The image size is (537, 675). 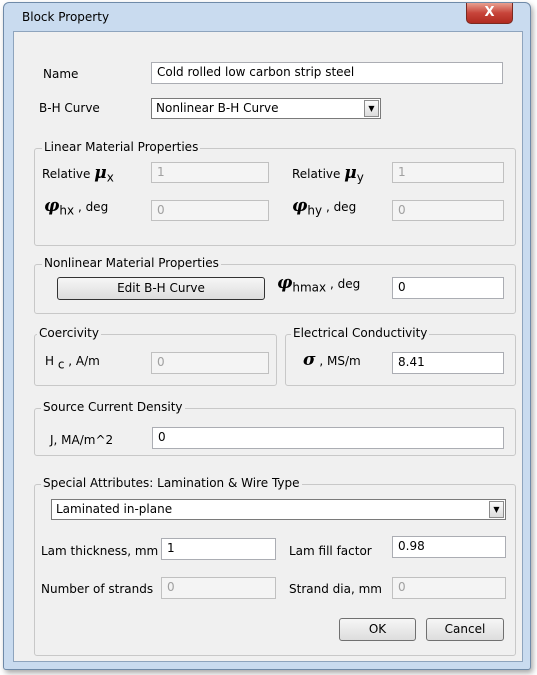 What do you see at coordinates (217, 108) in the screenshot?
I see `bh-curve-value: Nonlinear B-H Curve` at bounding box center [217, 108].